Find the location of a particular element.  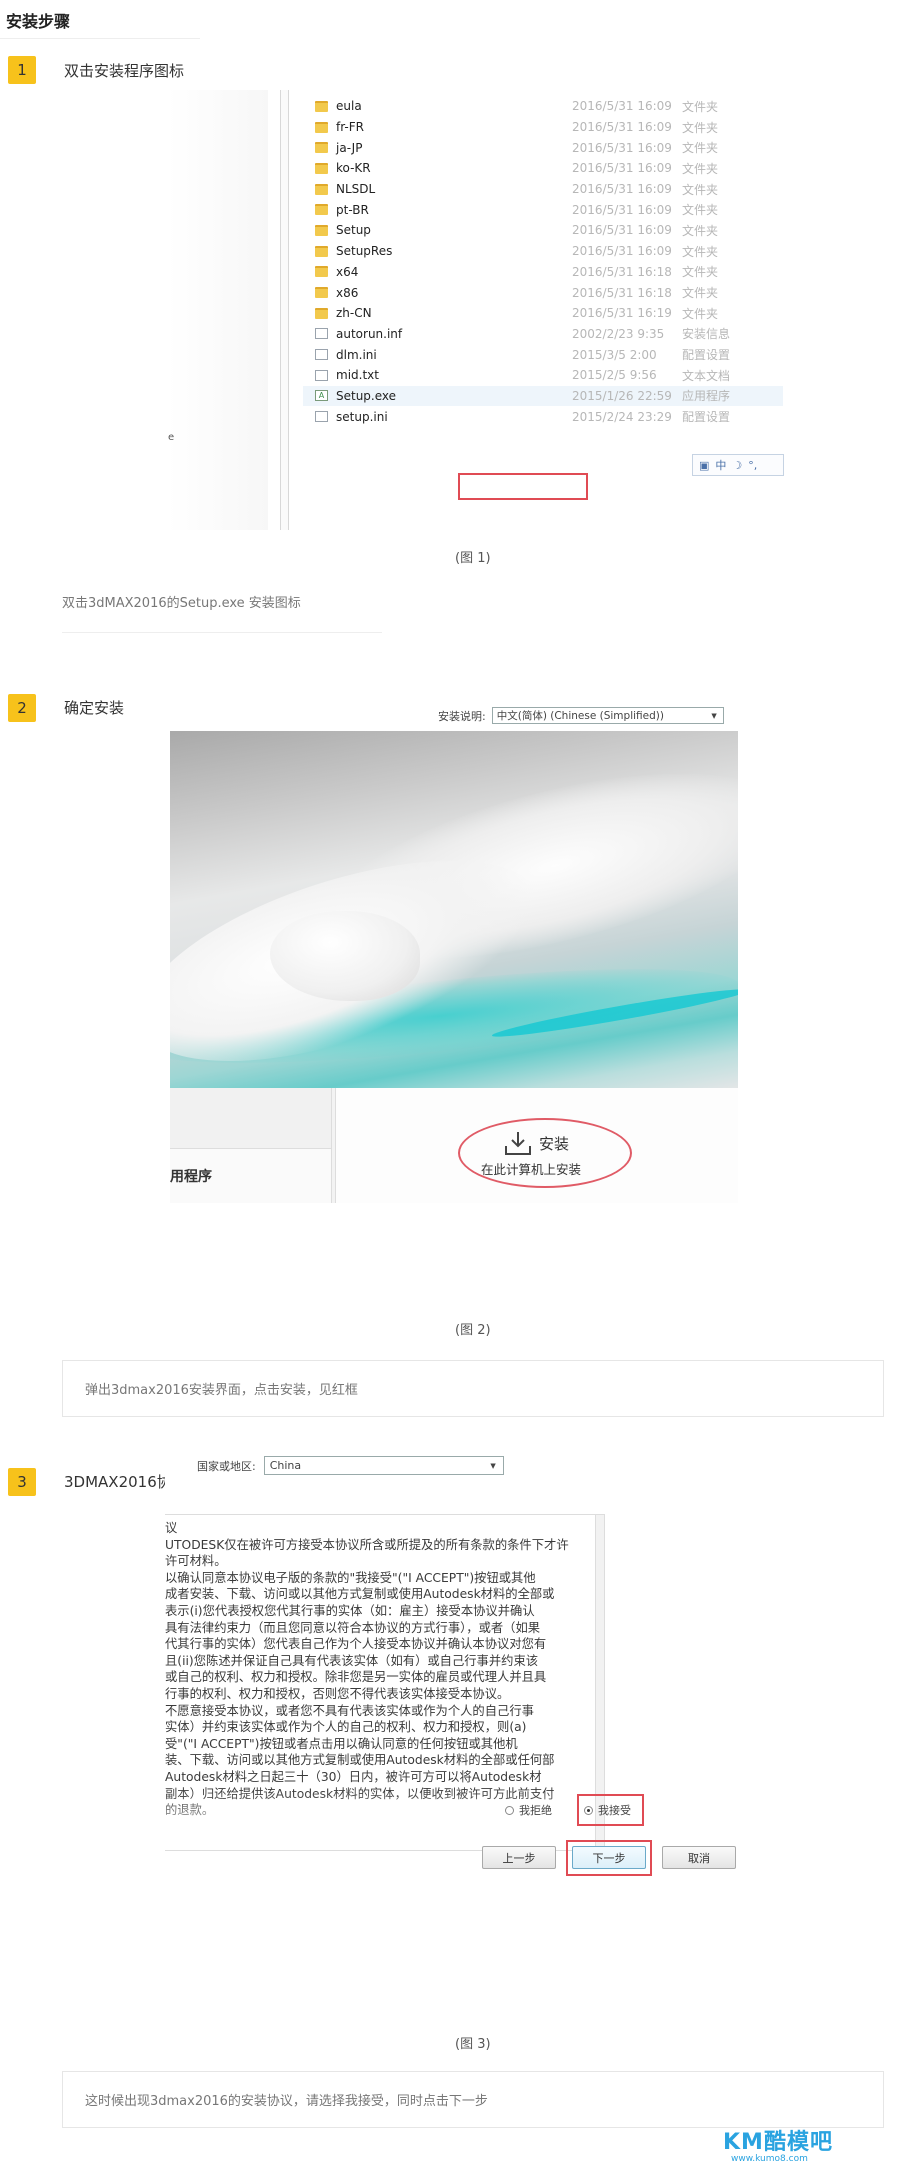

file-row: pt-BR 2016/5/31 16:09 文件夹 is located at coordinates (543, 209).